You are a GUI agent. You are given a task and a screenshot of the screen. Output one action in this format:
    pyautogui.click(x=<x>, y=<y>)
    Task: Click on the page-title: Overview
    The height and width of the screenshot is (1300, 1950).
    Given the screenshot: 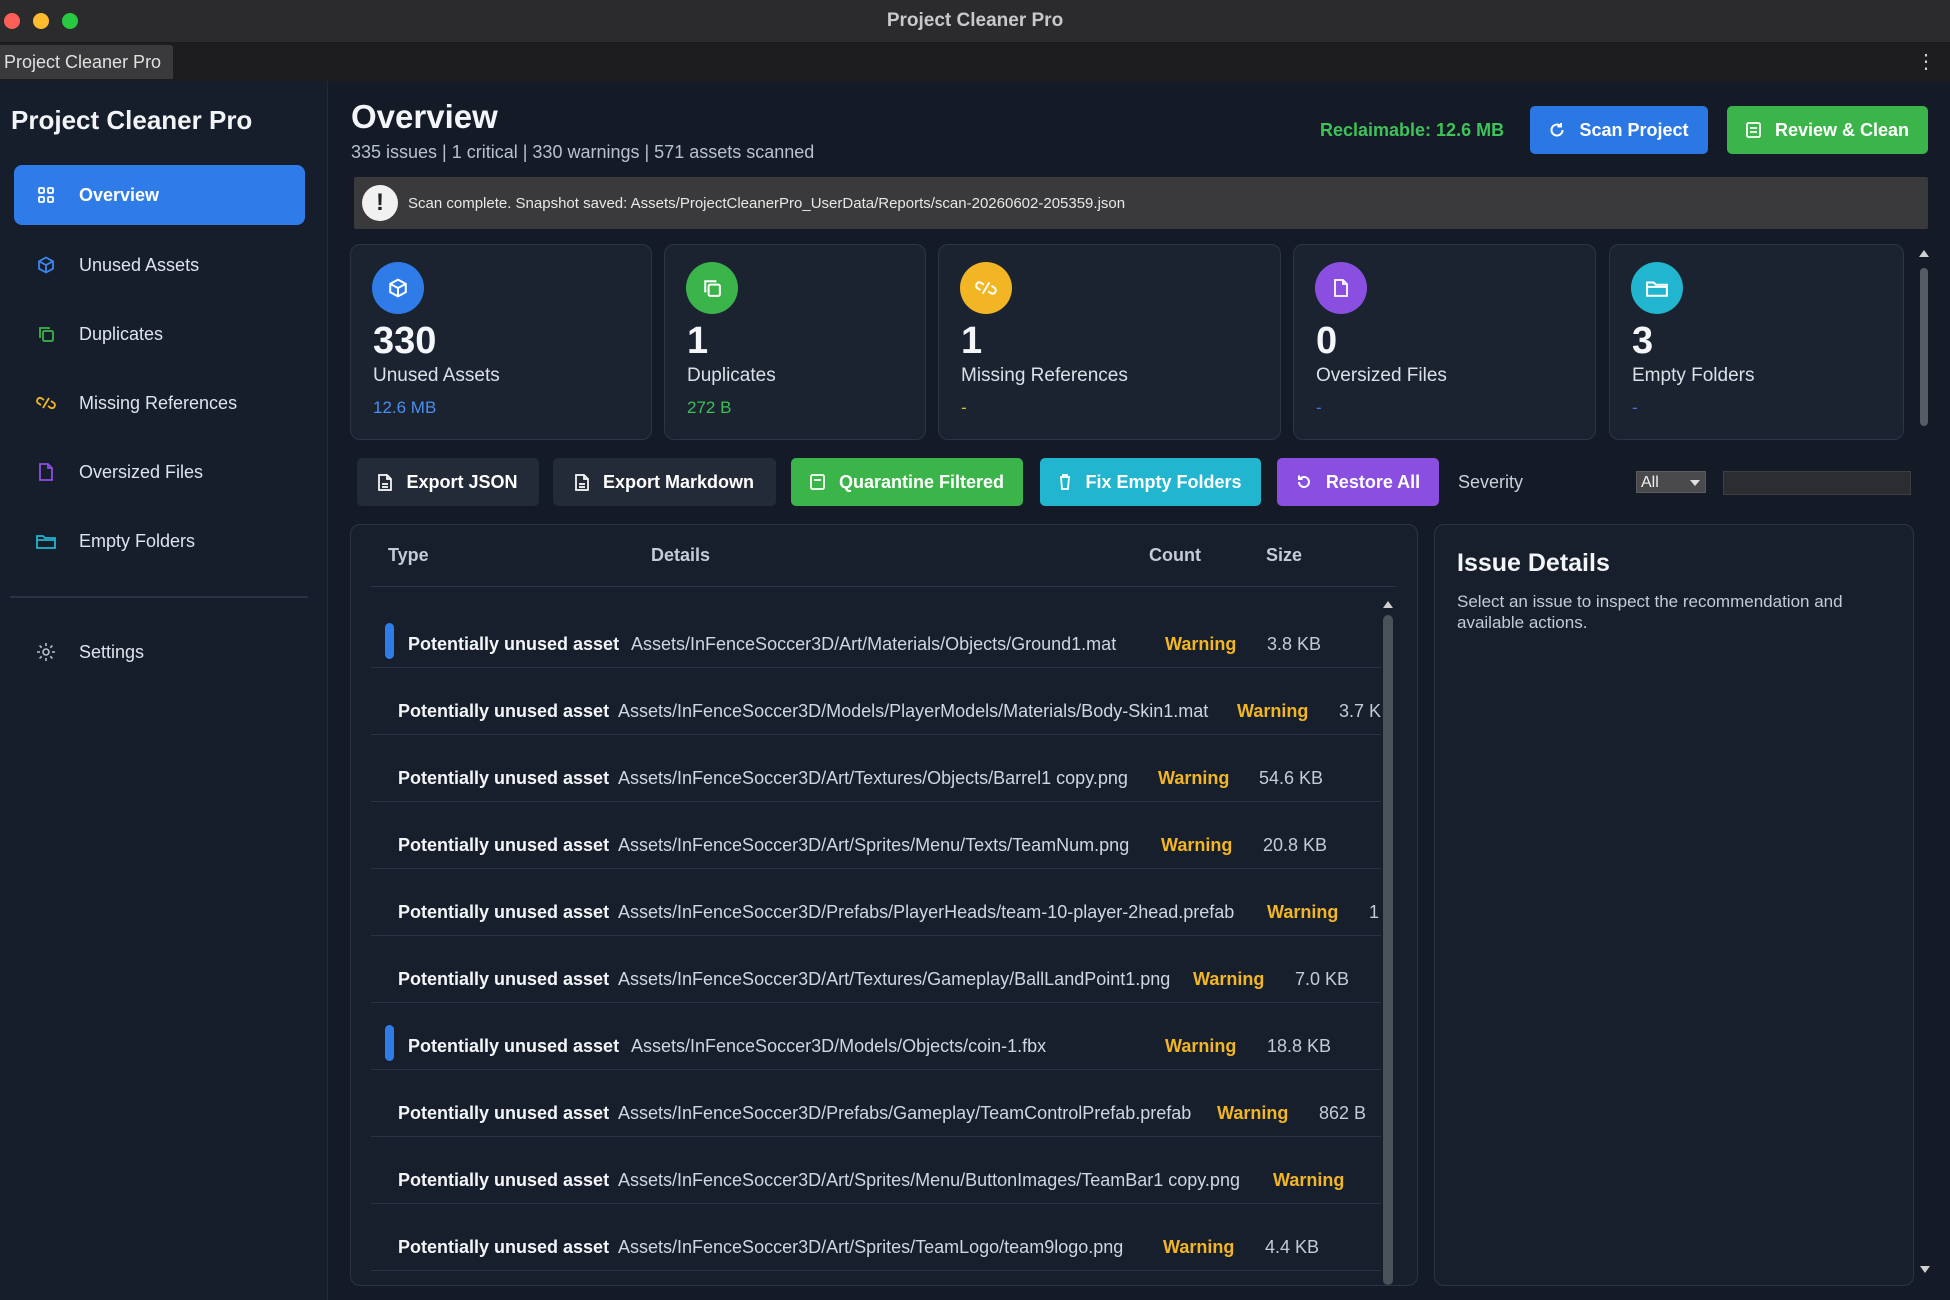 What is the action you would take?
    pyautogui.click(x=424, y=116)
    